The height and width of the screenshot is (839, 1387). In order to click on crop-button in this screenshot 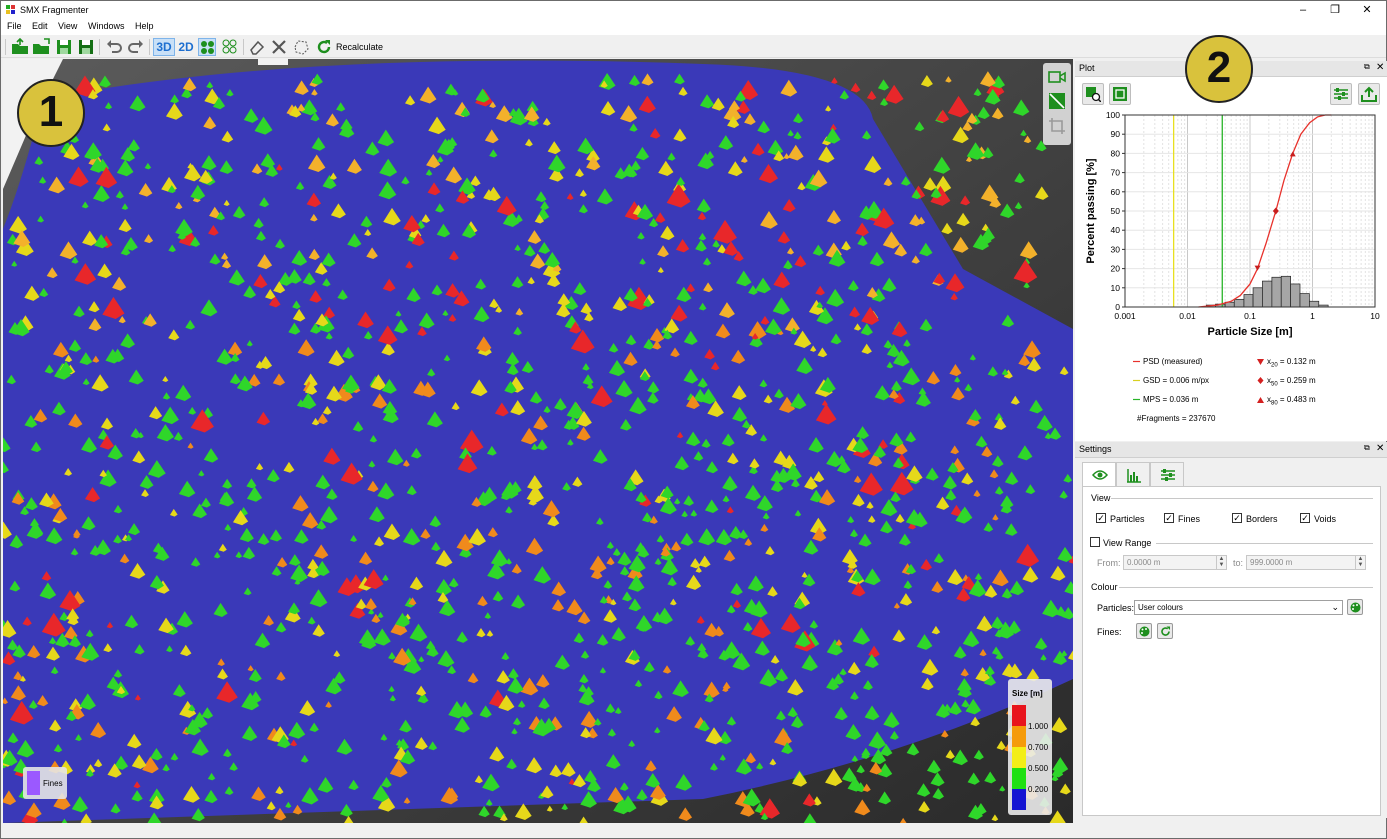, I will do `click(1057, 126)`.